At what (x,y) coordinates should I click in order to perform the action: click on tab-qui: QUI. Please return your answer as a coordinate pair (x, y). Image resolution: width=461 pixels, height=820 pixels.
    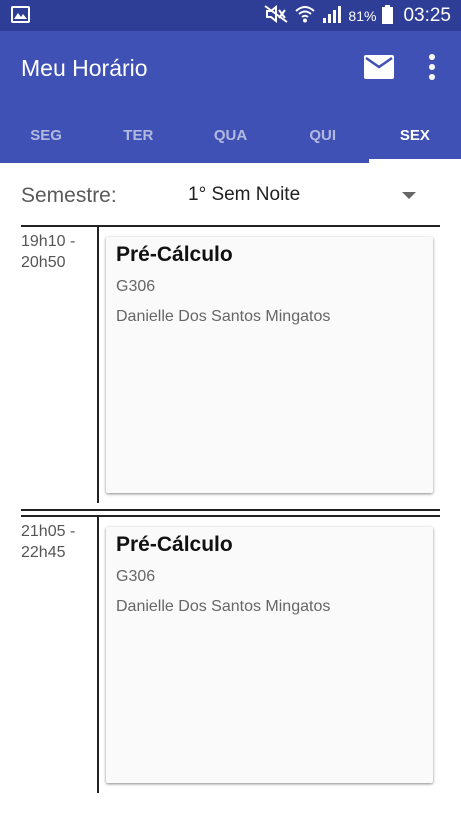
    Looking at the image, I should click on (323, 138).